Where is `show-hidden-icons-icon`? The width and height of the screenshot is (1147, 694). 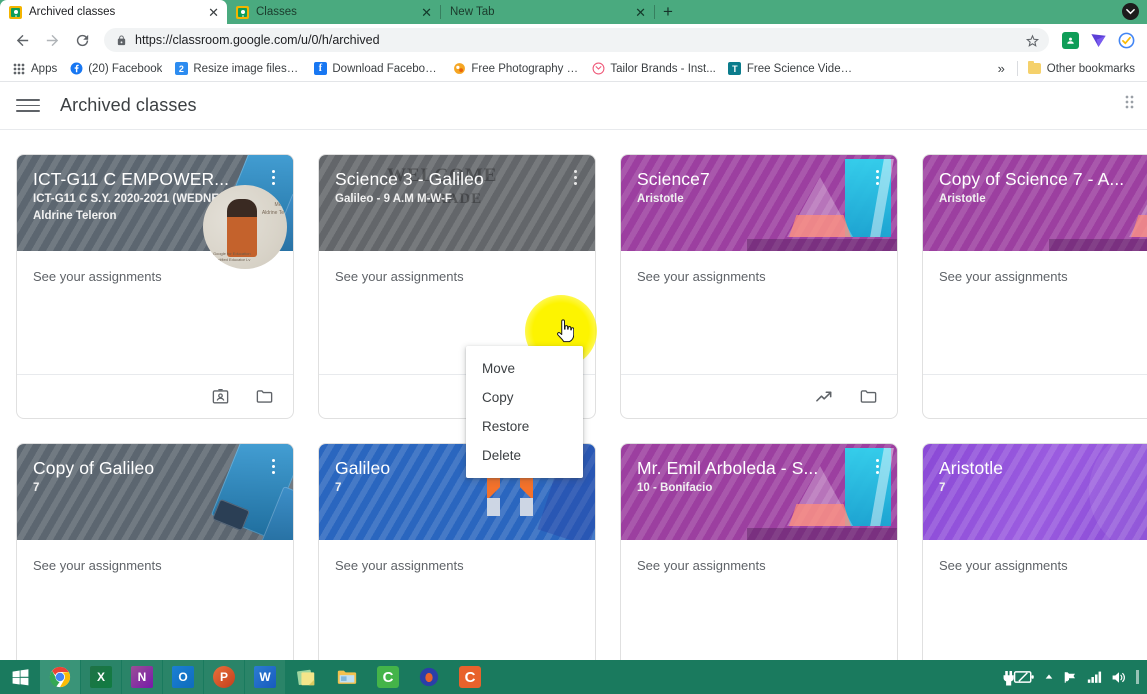
show-hidden-icons-icon is located at coordinates (1049, 677).